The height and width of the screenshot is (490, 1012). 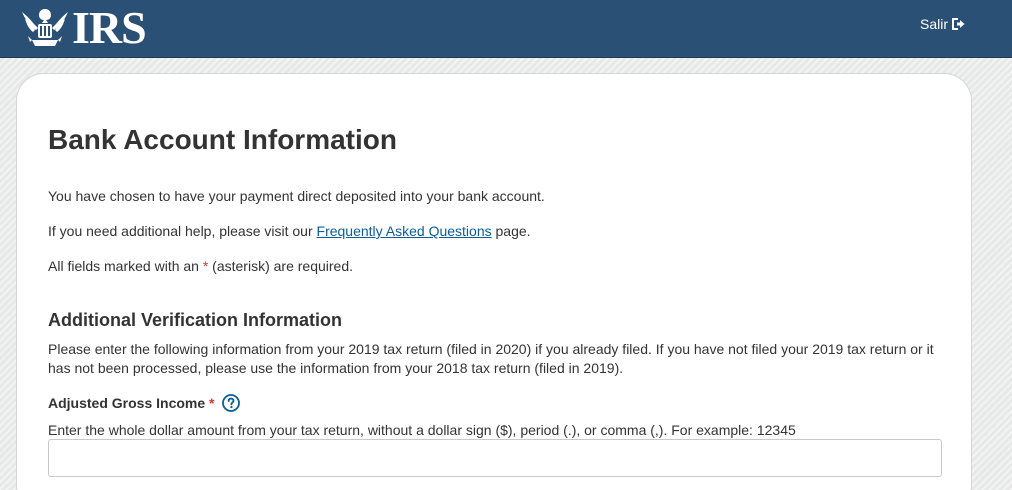 I want to click on agi-label: Adjusted Gross Income *, so click(x=144, y=403).